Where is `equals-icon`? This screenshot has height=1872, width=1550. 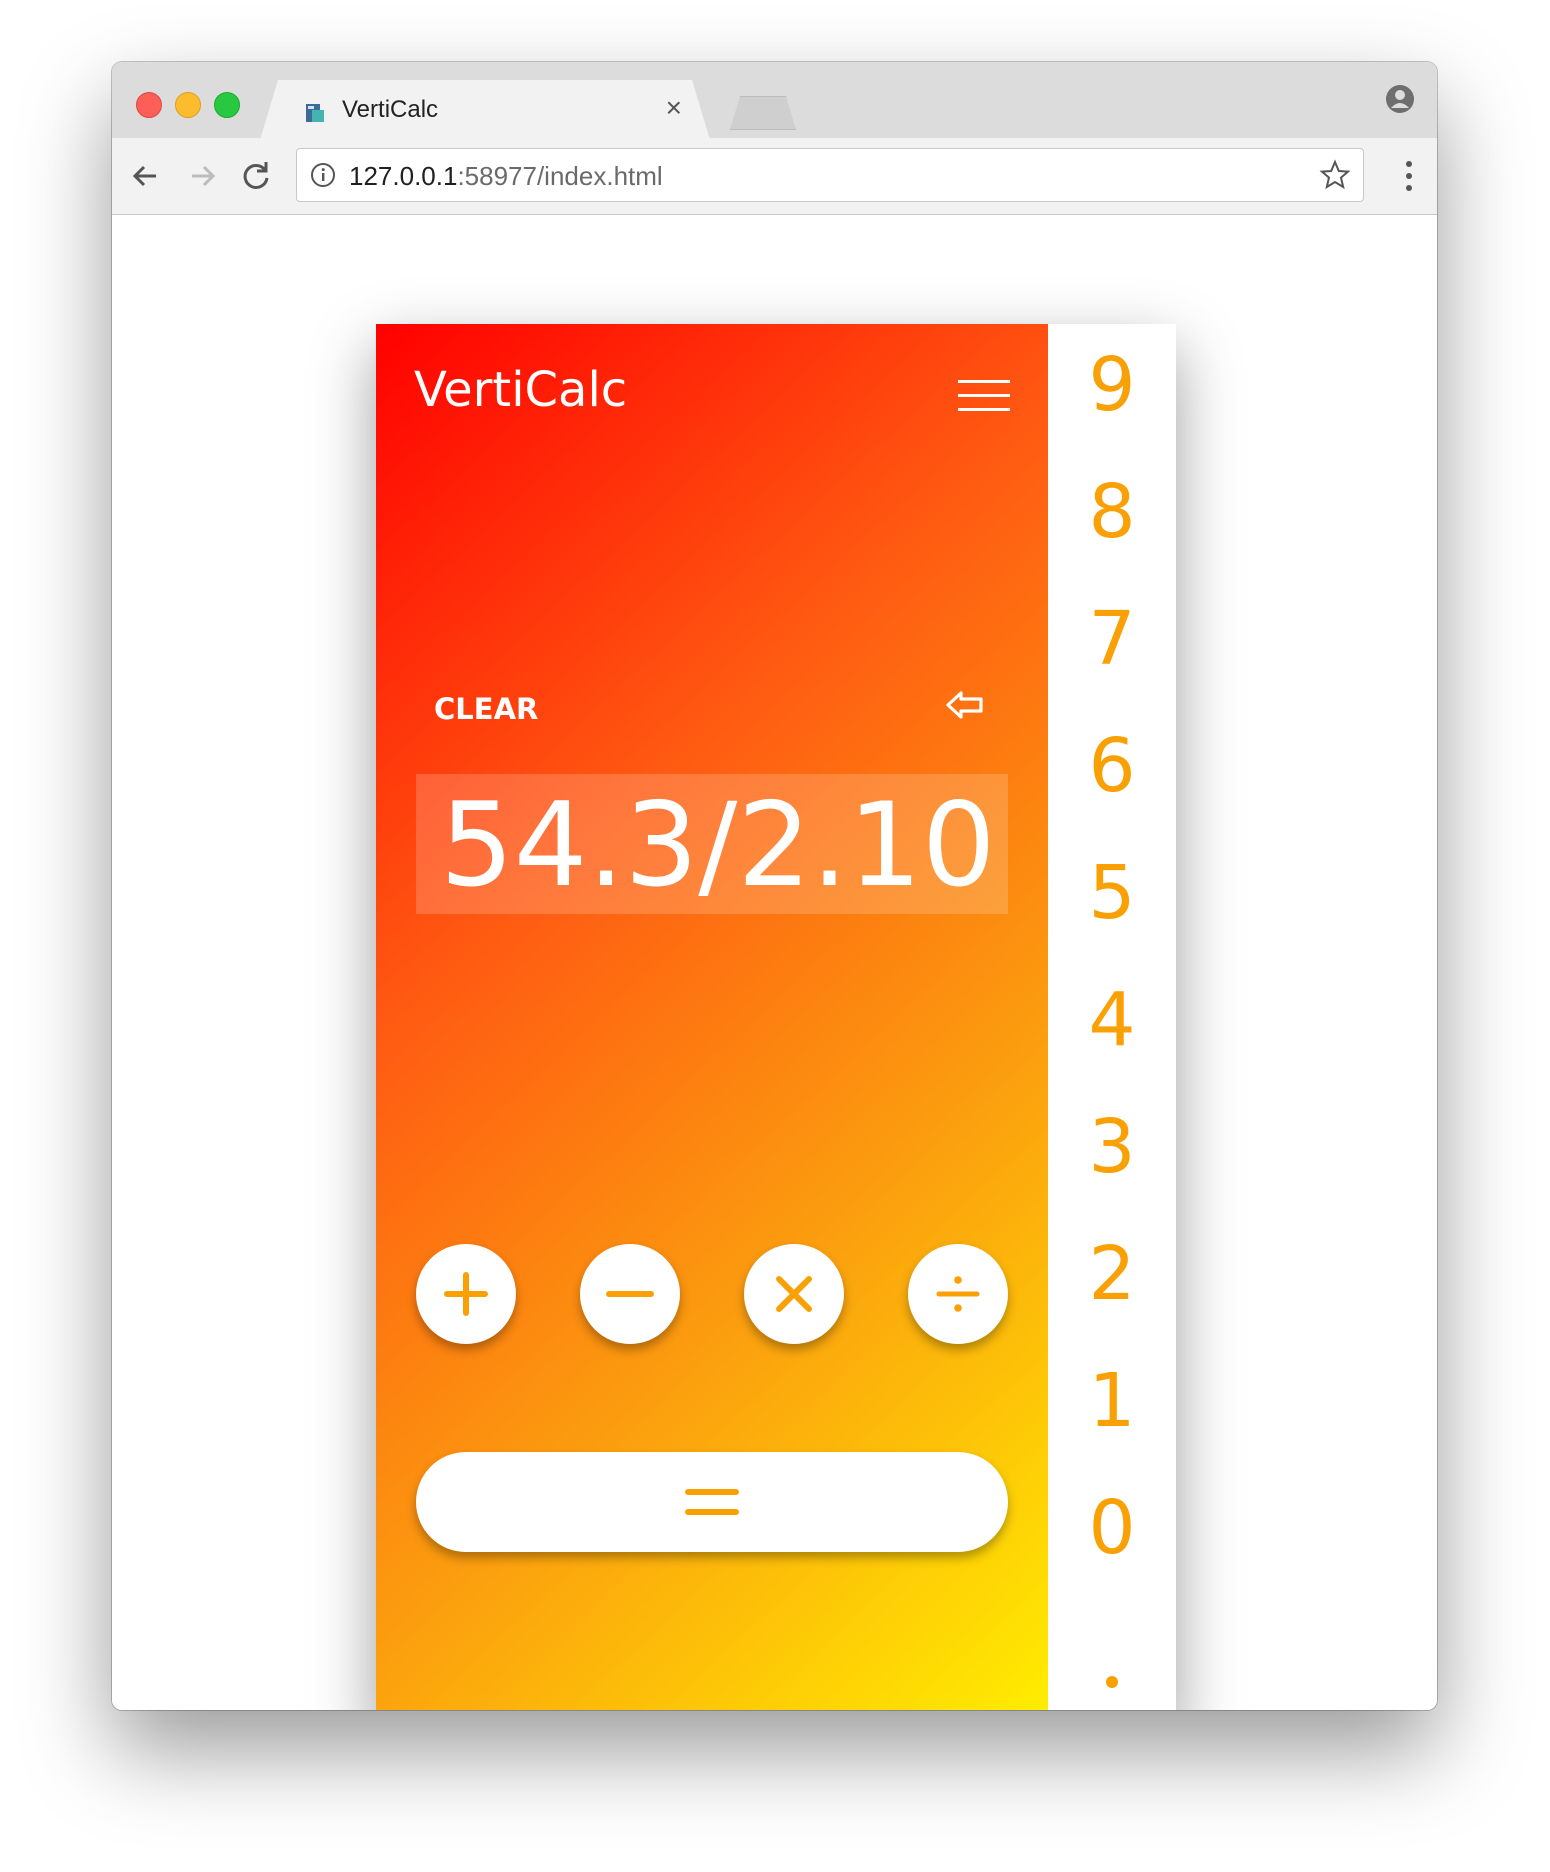 equals-icon is located at coordinates (712, 1502).